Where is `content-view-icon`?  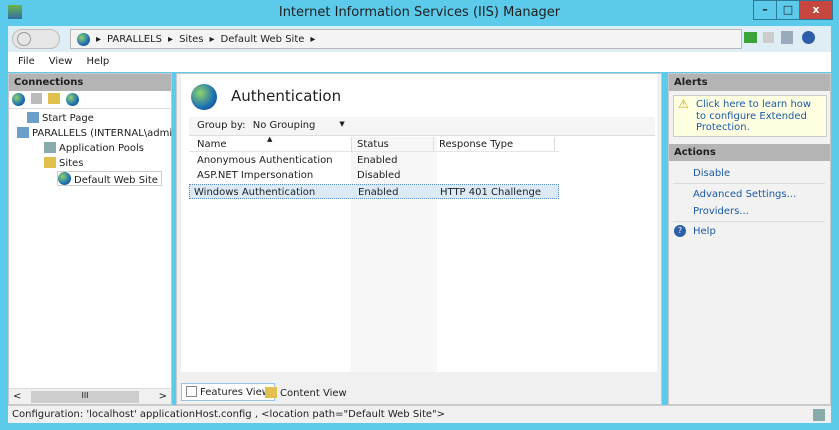 content-view-icon is located at coordinates (271, 392).